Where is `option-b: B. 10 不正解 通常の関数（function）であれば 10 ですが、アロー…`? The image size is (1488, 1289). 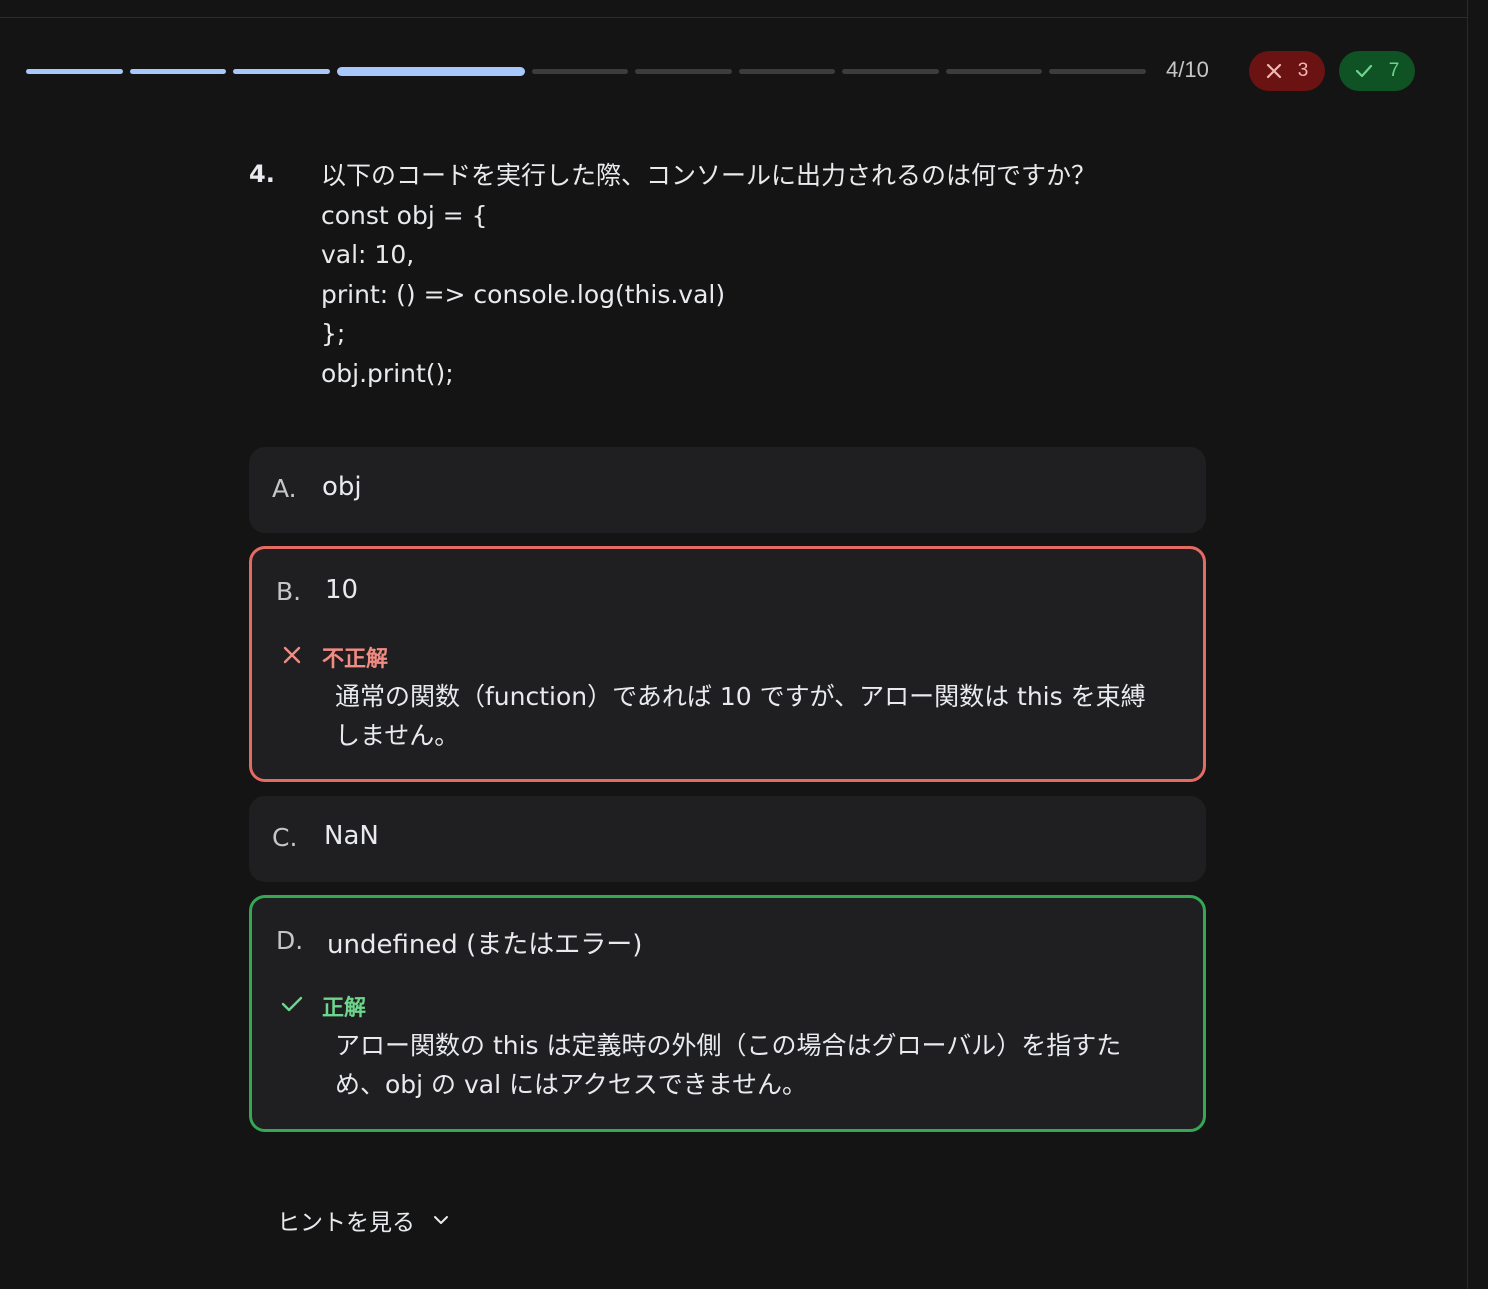
option-b: B. 10 不正解 通常の関数（function）であれば 10 ですが、アロー… is located at coordinates (727, 664).